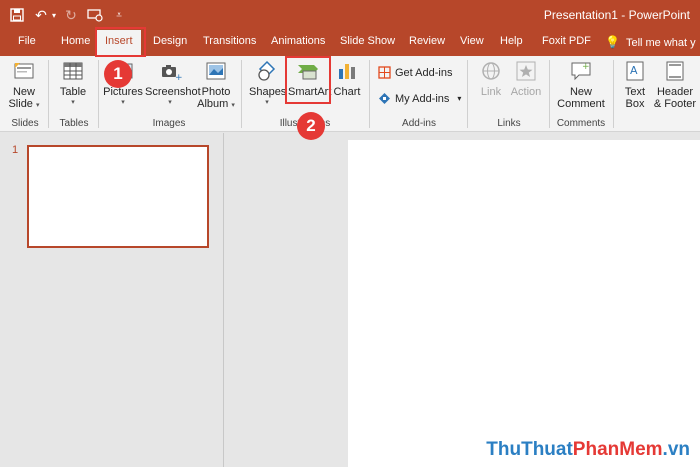 Image resolution: width=700 pixels, height=467 pixels. Describe the element at coordinates (73, 71) in the screenshot. I see `table-icon` at that location.